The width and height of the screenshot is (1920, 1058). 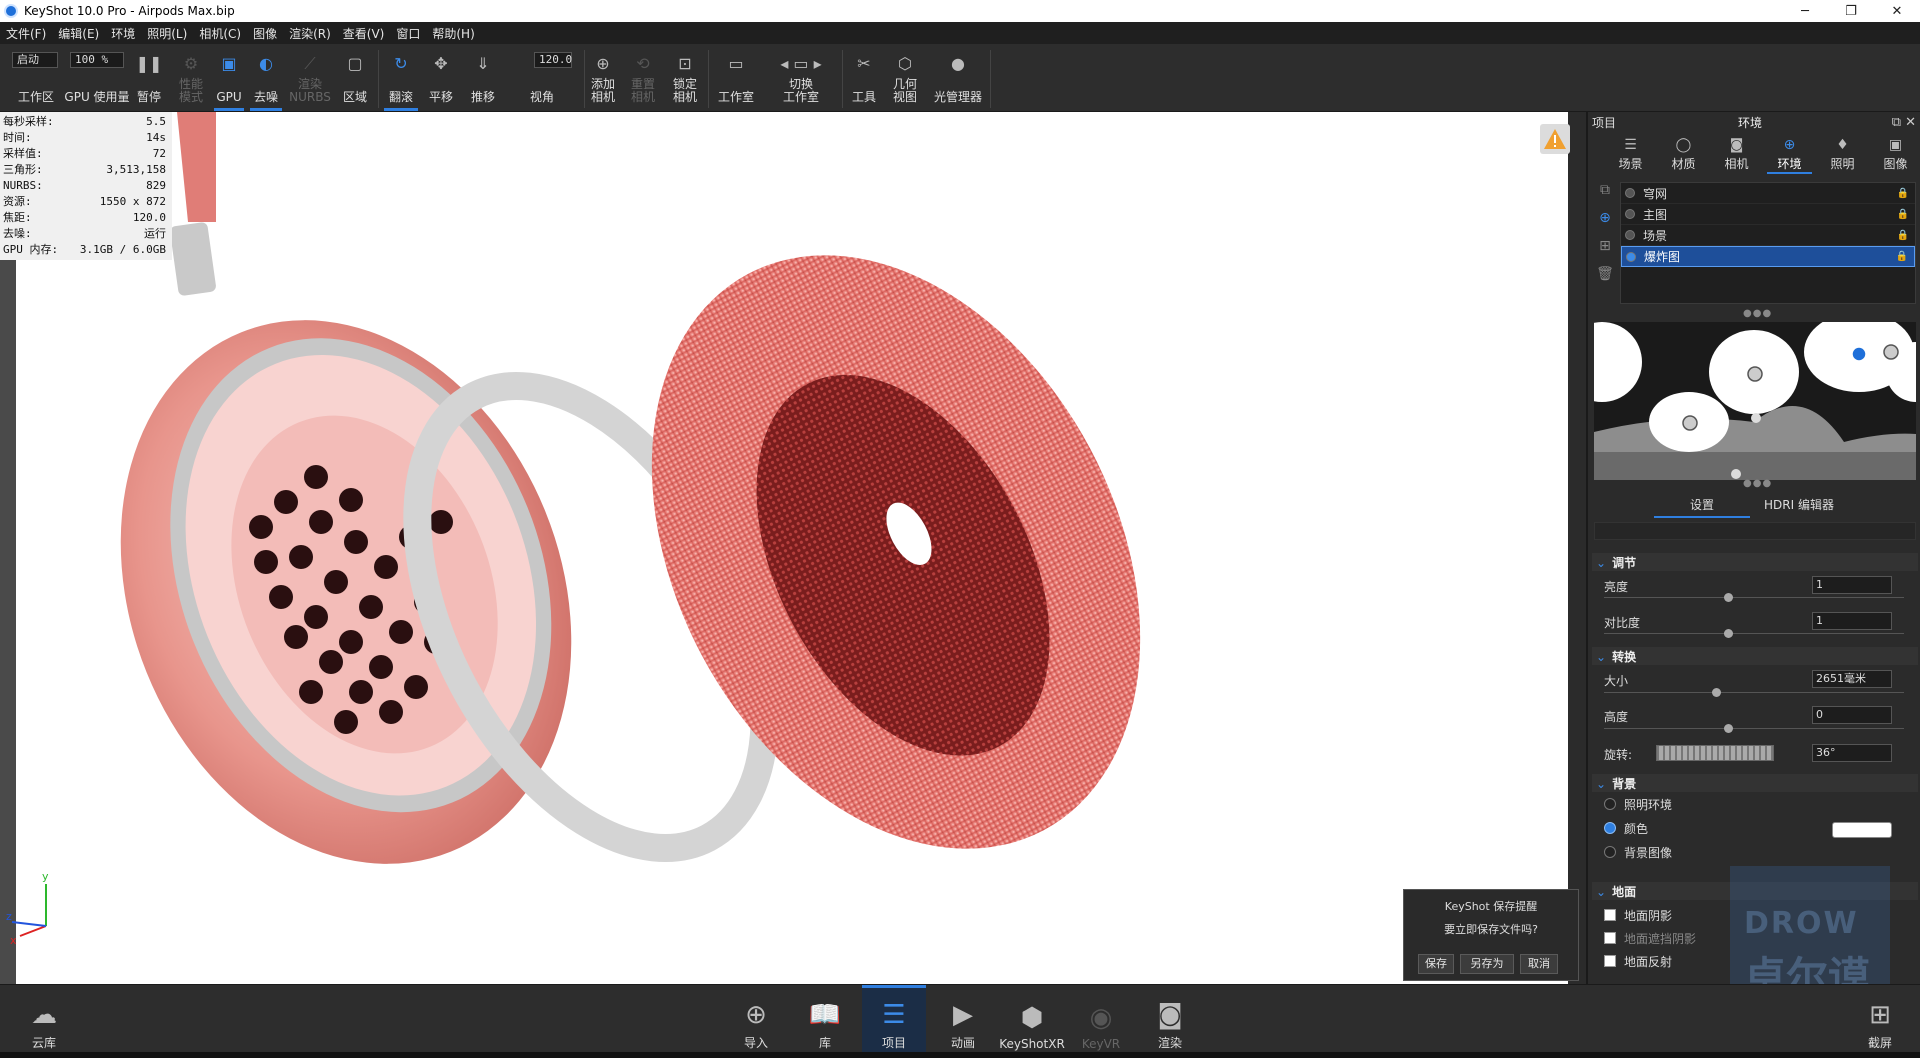 What do you see at coordinates (453, 33) in the screenshot?
I see `menu-help: 帮助(H)` at bounding box center [453, 33].